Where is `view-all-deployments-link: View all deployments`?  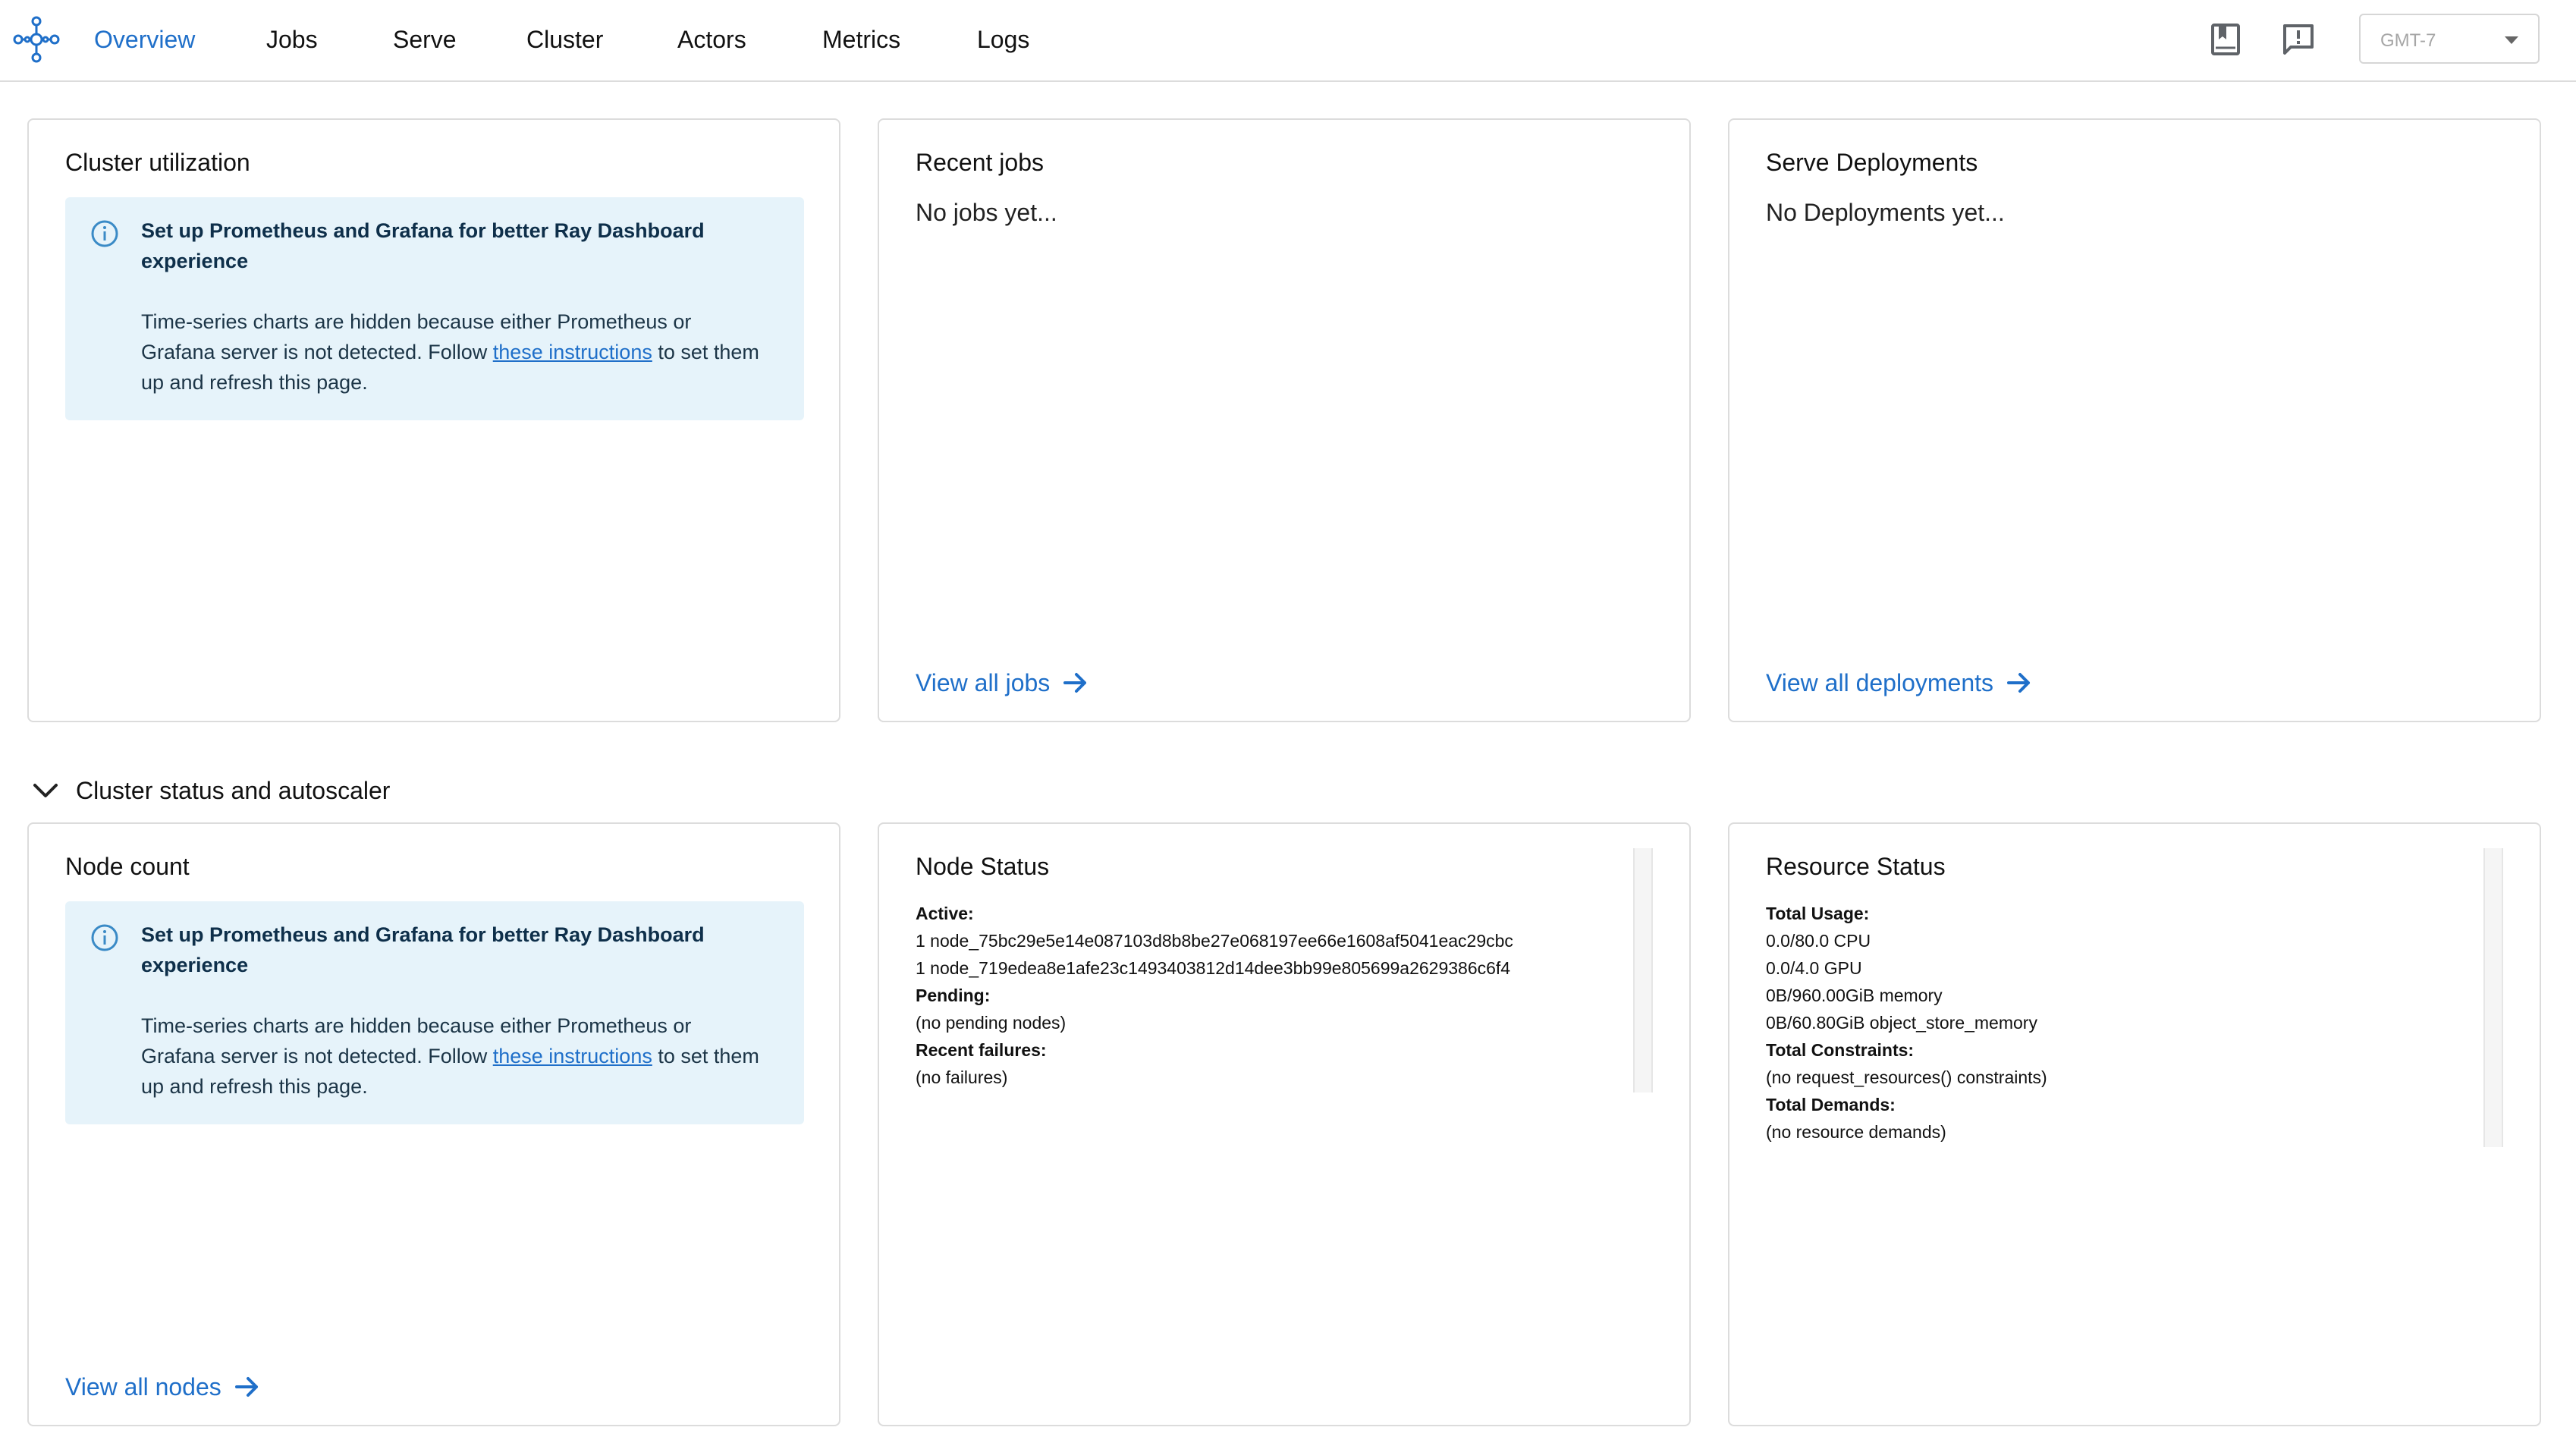 view-all-deployments-link: View all deployments is located at coordinates (1899, 682).